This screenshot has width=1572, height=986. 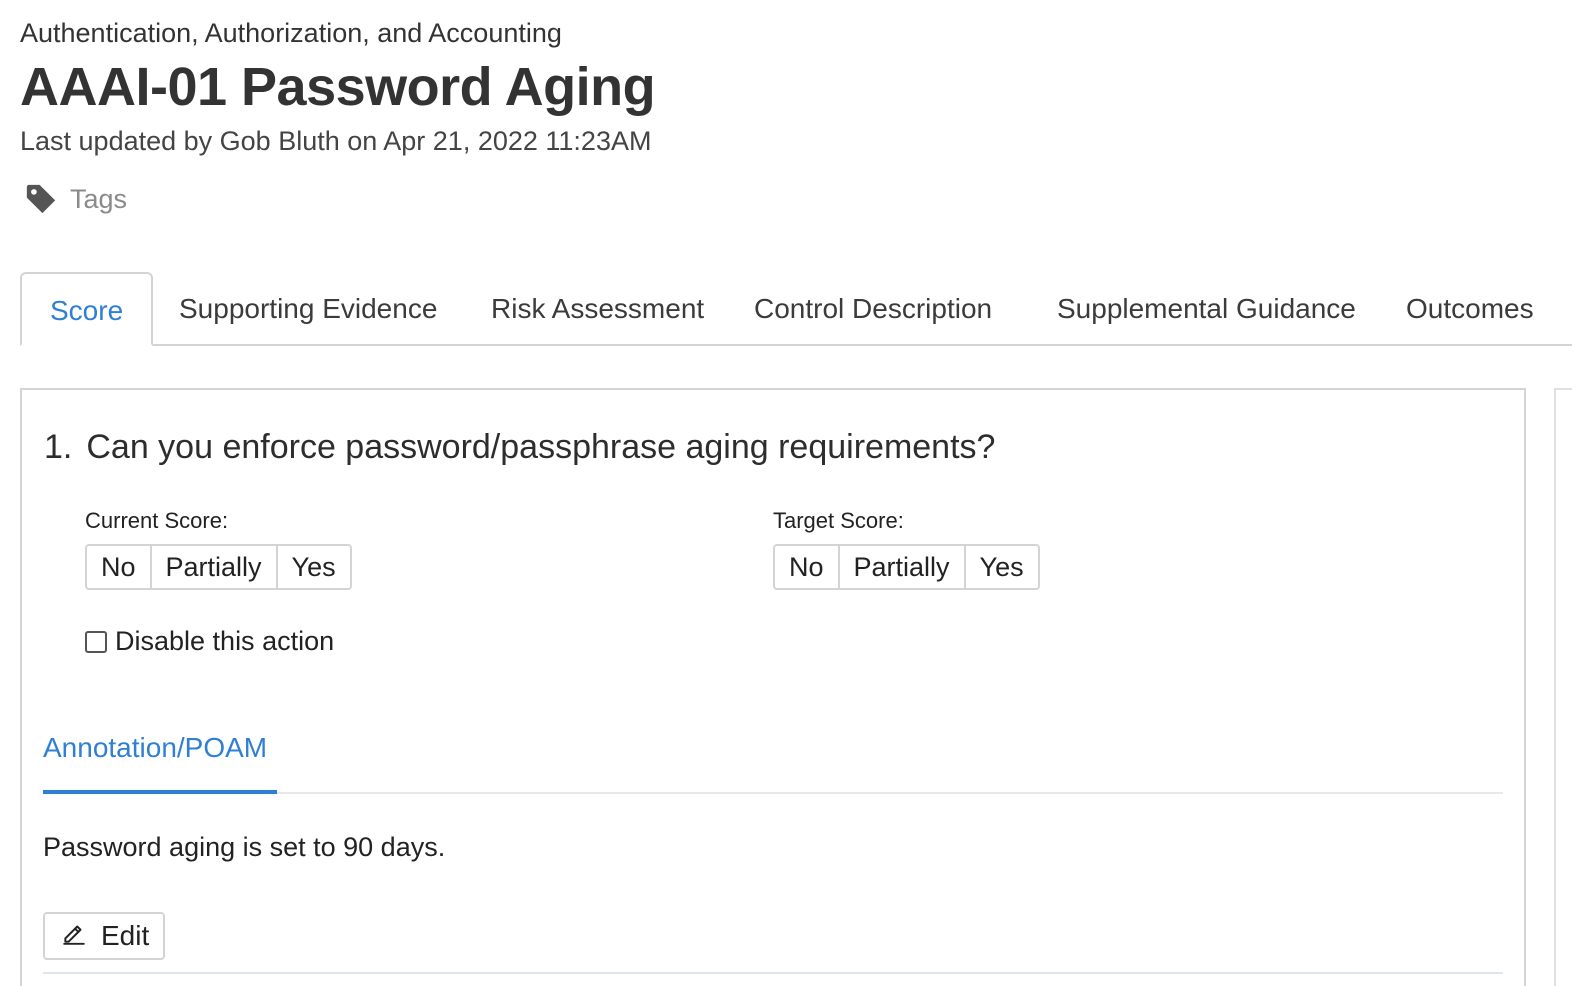 I want to click on tab-score: Score, so click(x=87, y=309).